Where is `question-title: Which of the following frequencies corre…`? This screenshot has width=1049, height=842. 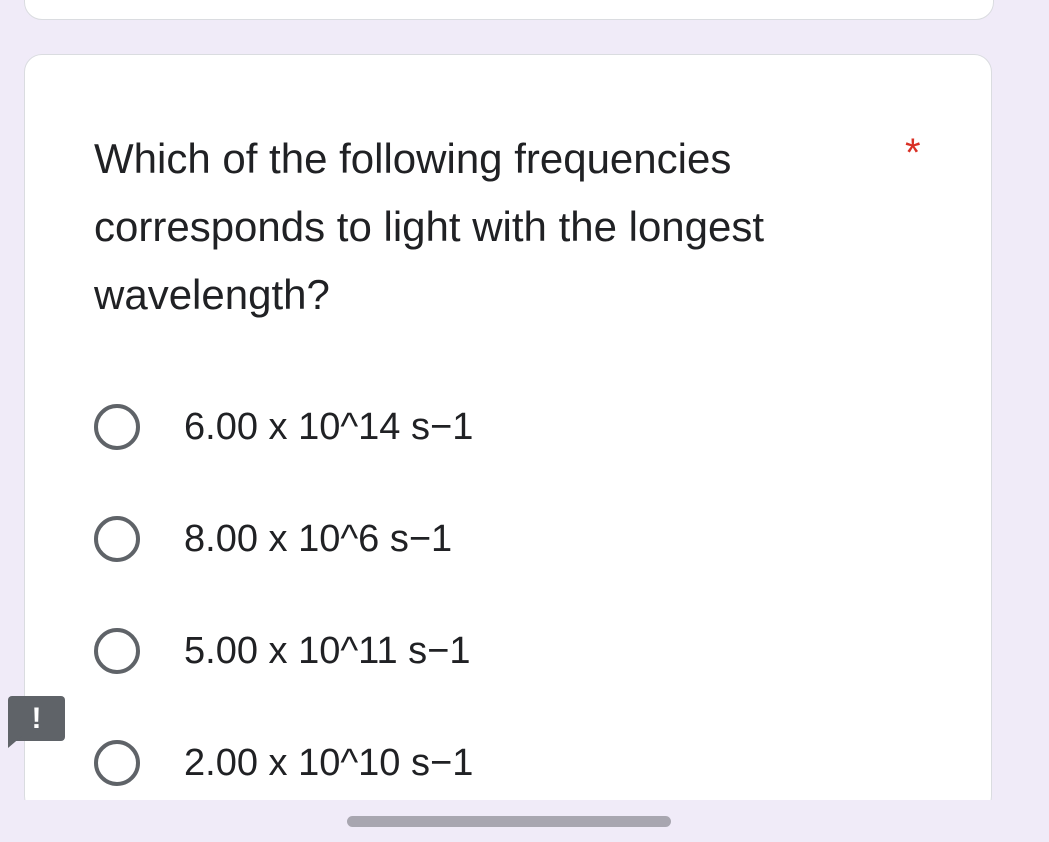
question-title: Which of the following frequencies corre… is located at coordinates (429, 226).